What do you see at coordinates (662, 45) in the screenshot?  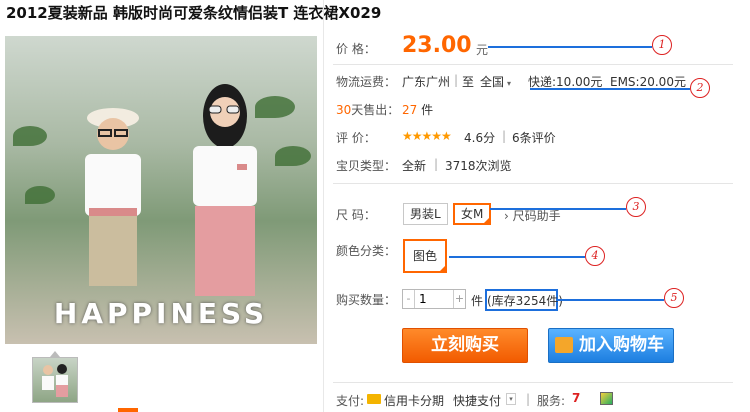 I see `annotation-1: 1` at bounding box center [662, 45].